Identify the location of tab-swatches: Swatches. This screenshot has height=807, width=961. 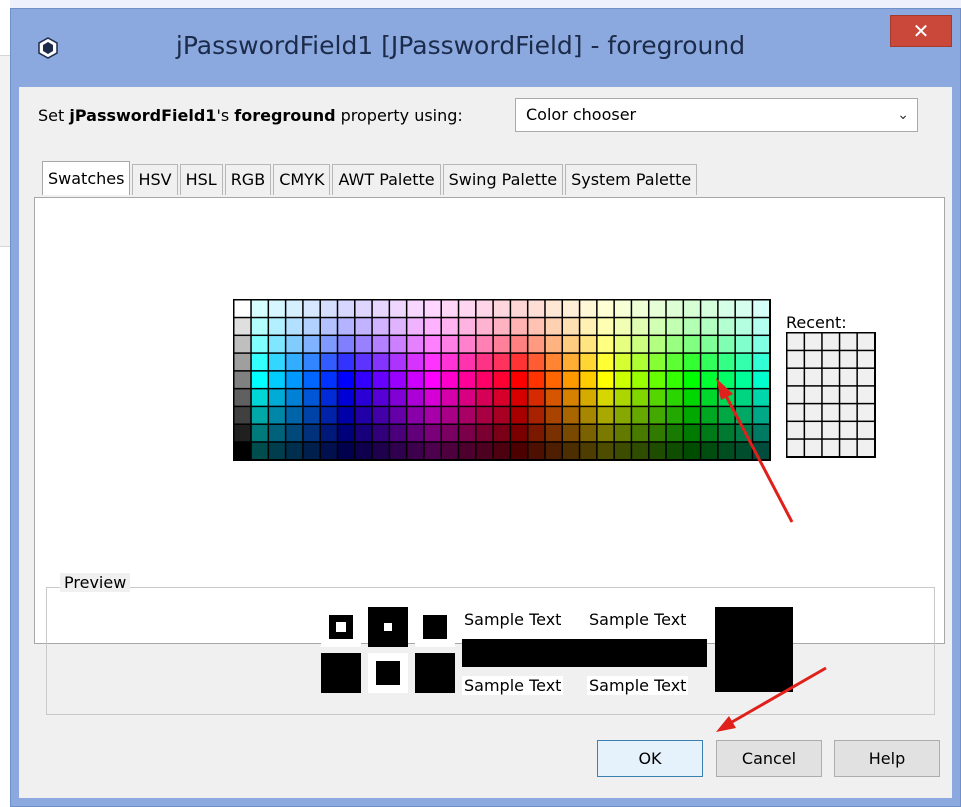
(86, 178).